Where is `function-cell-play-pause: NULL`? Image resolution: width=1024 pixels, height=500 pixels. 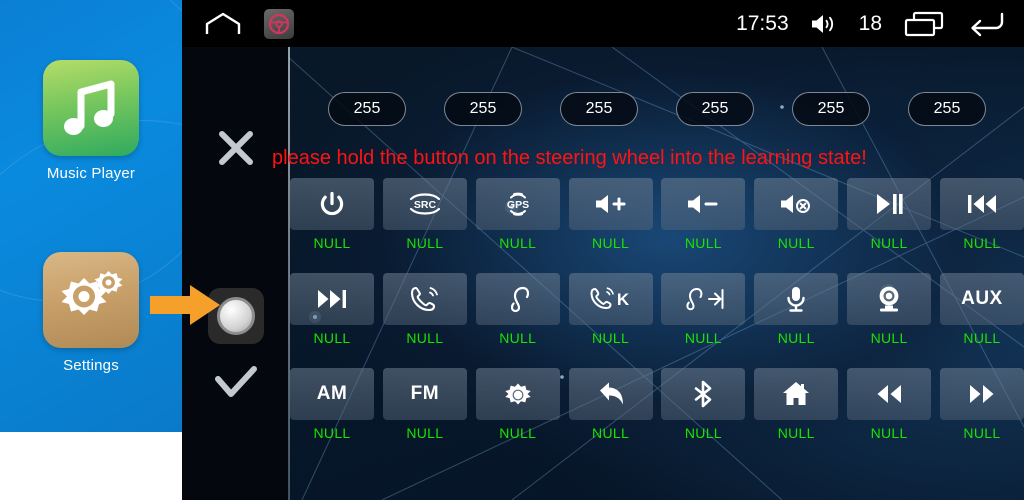 function-cell-play-pause: NULL is located at coordinates (889, 217).